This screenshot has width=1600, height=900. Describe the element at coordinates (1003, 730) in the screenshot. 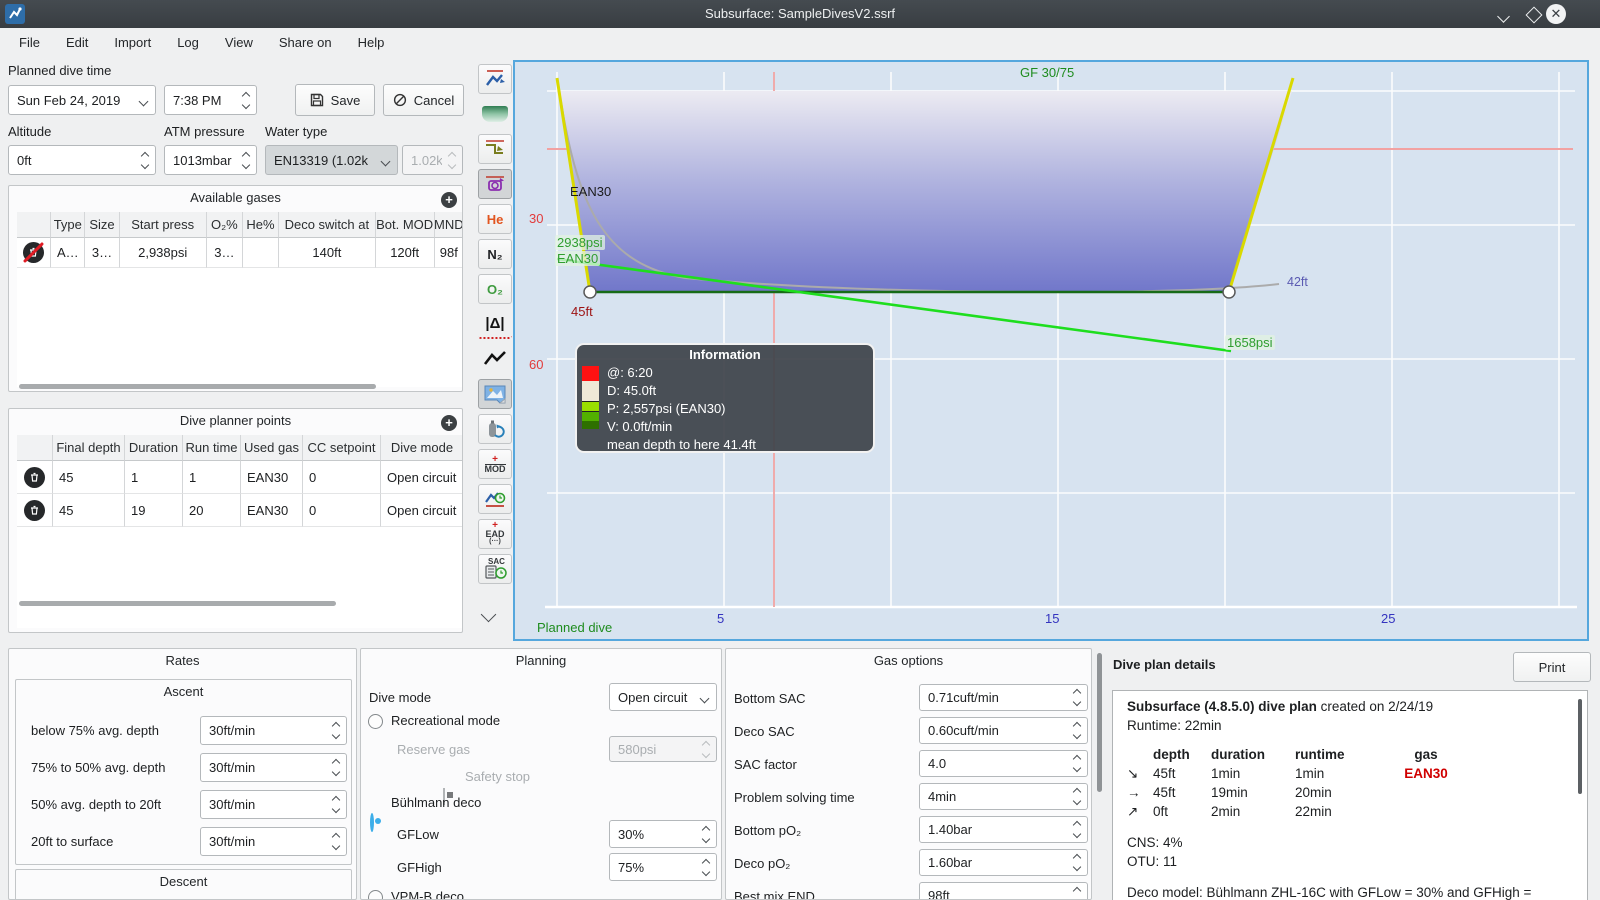

I see `deco-sac-spinbox: 0.60cuft/min` at that location.